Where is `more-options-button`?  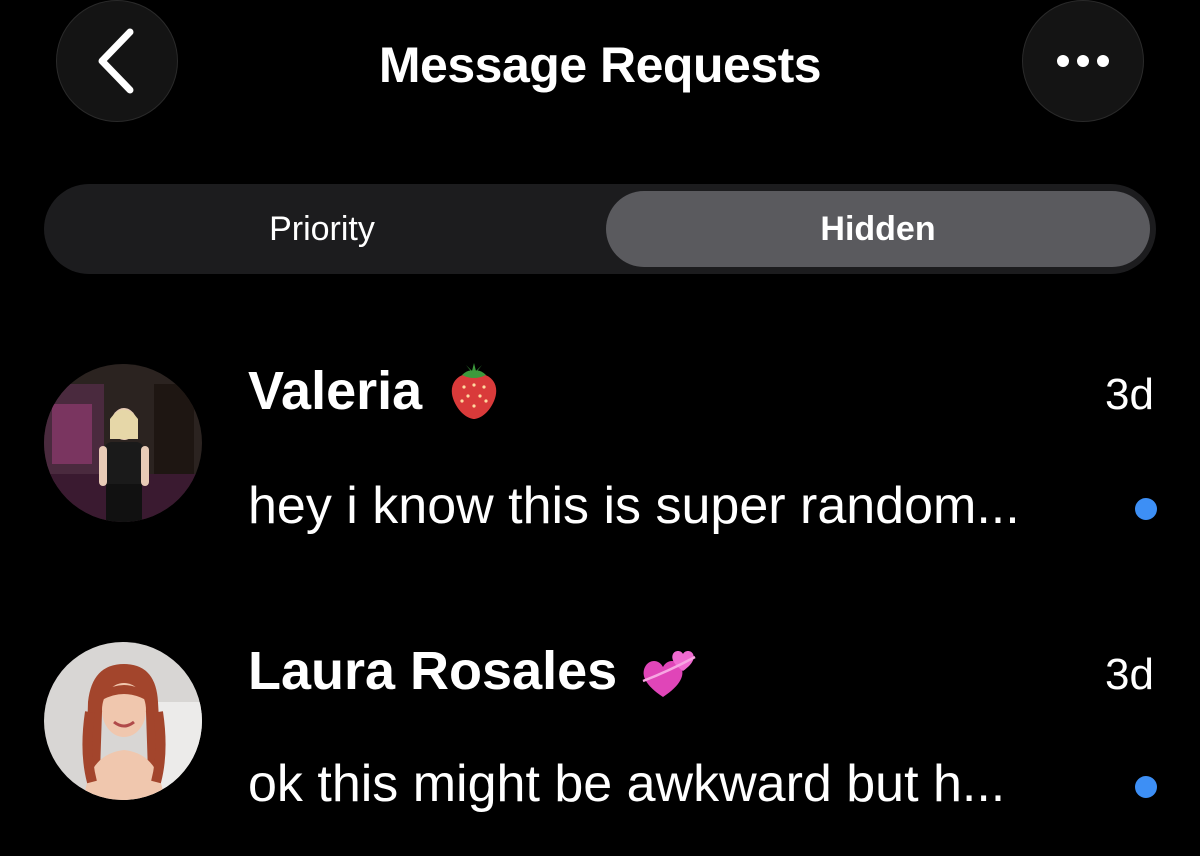 more-options-button is located at coordinates (1083, 61).